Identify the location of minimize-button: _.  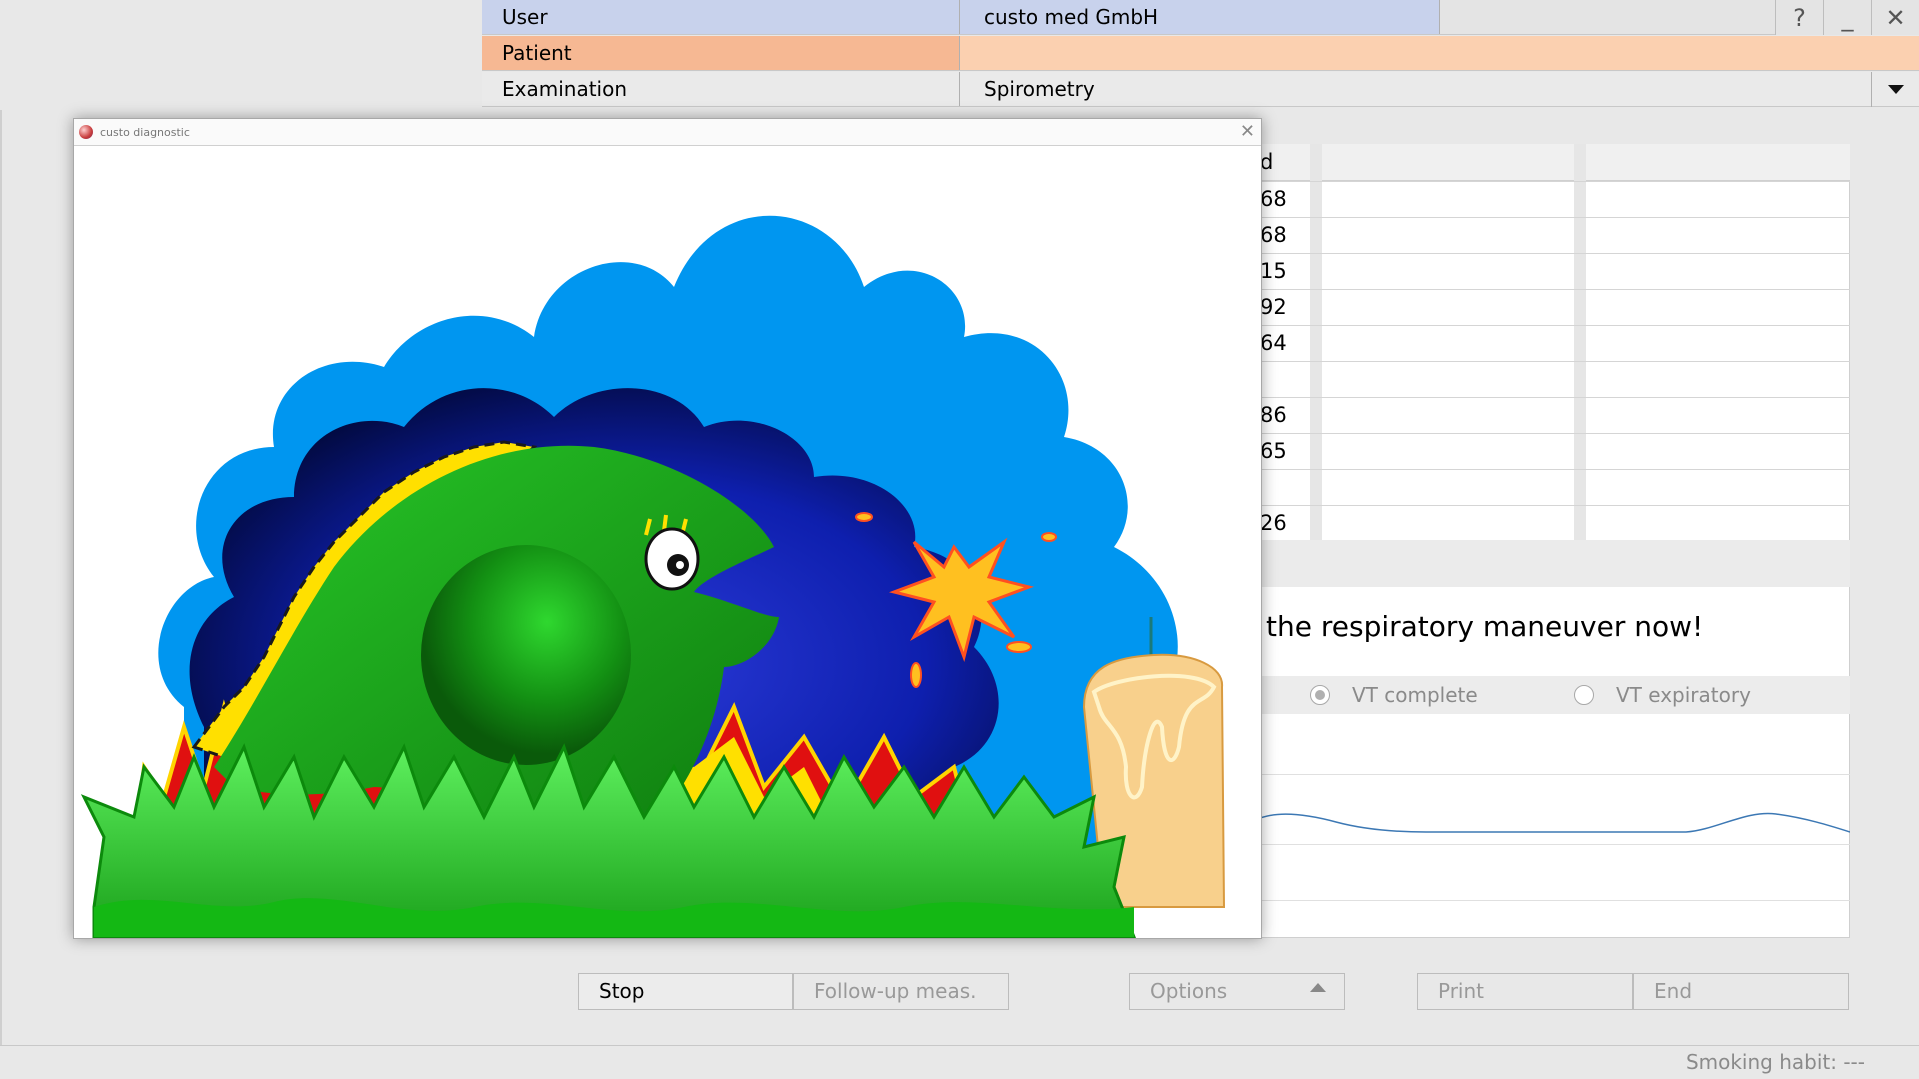
(1847, 17).